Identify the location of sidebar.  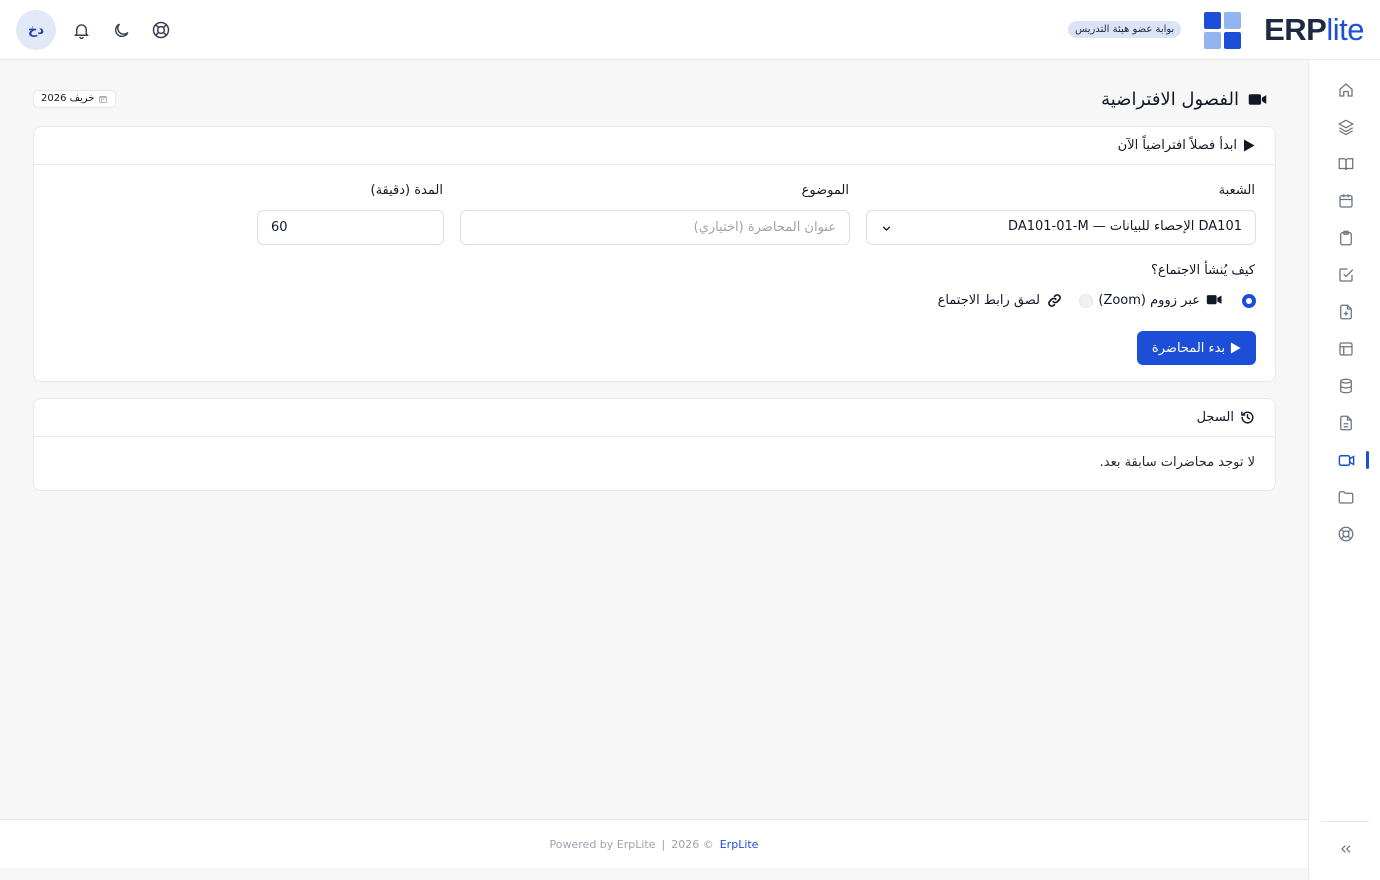
(1344, 470).